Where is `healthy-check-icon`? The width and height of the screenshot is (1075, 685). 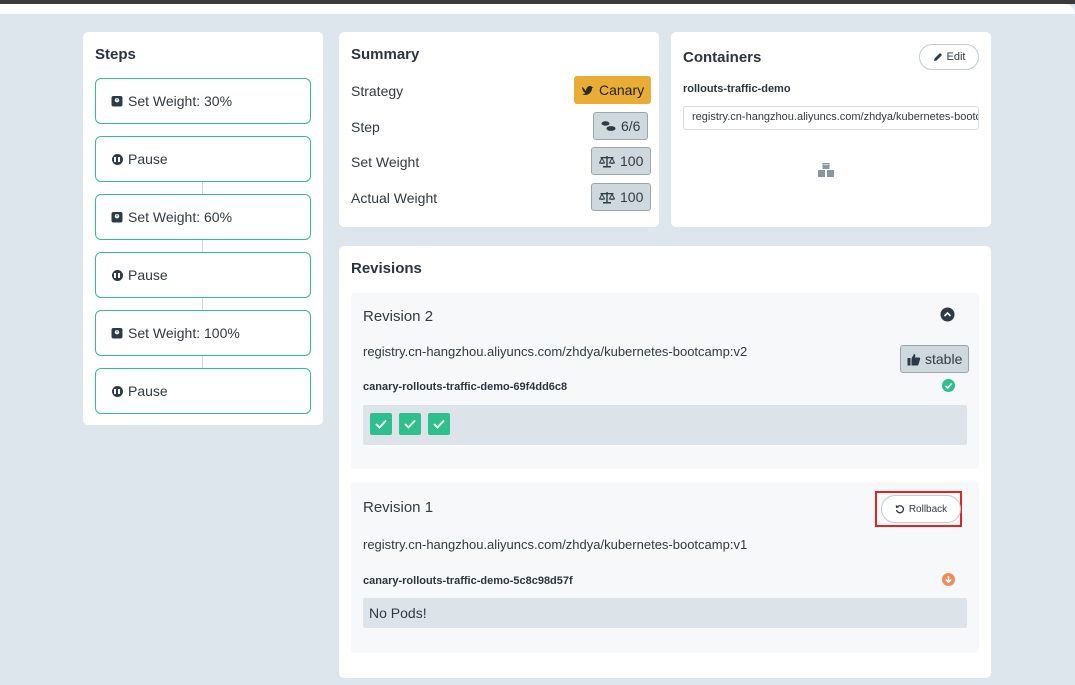 healthy-check-icon is located at coordinates (948, 385).